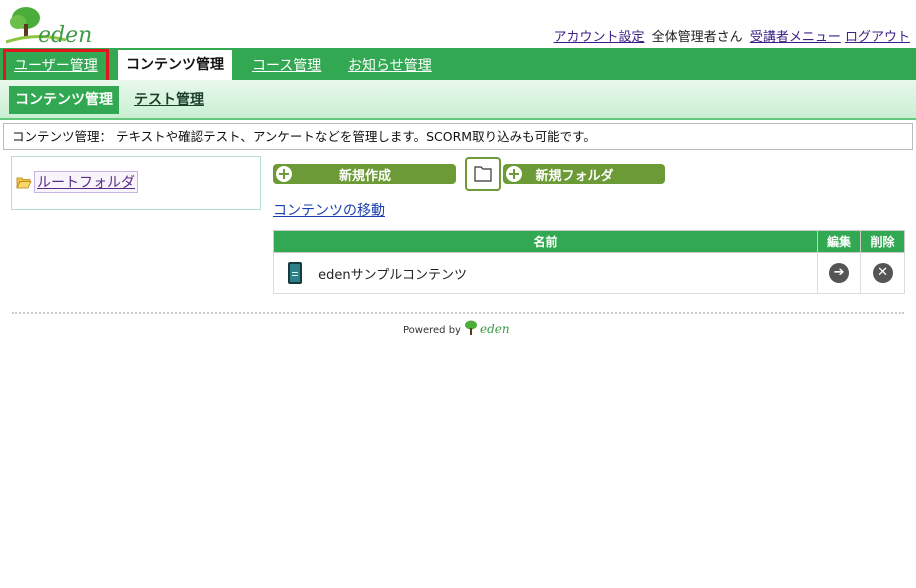  What do you see at coordinates (599, 37) in the screenshot?
I see `account-settings-link: アカウント設定` at bounding box center [599, 37].